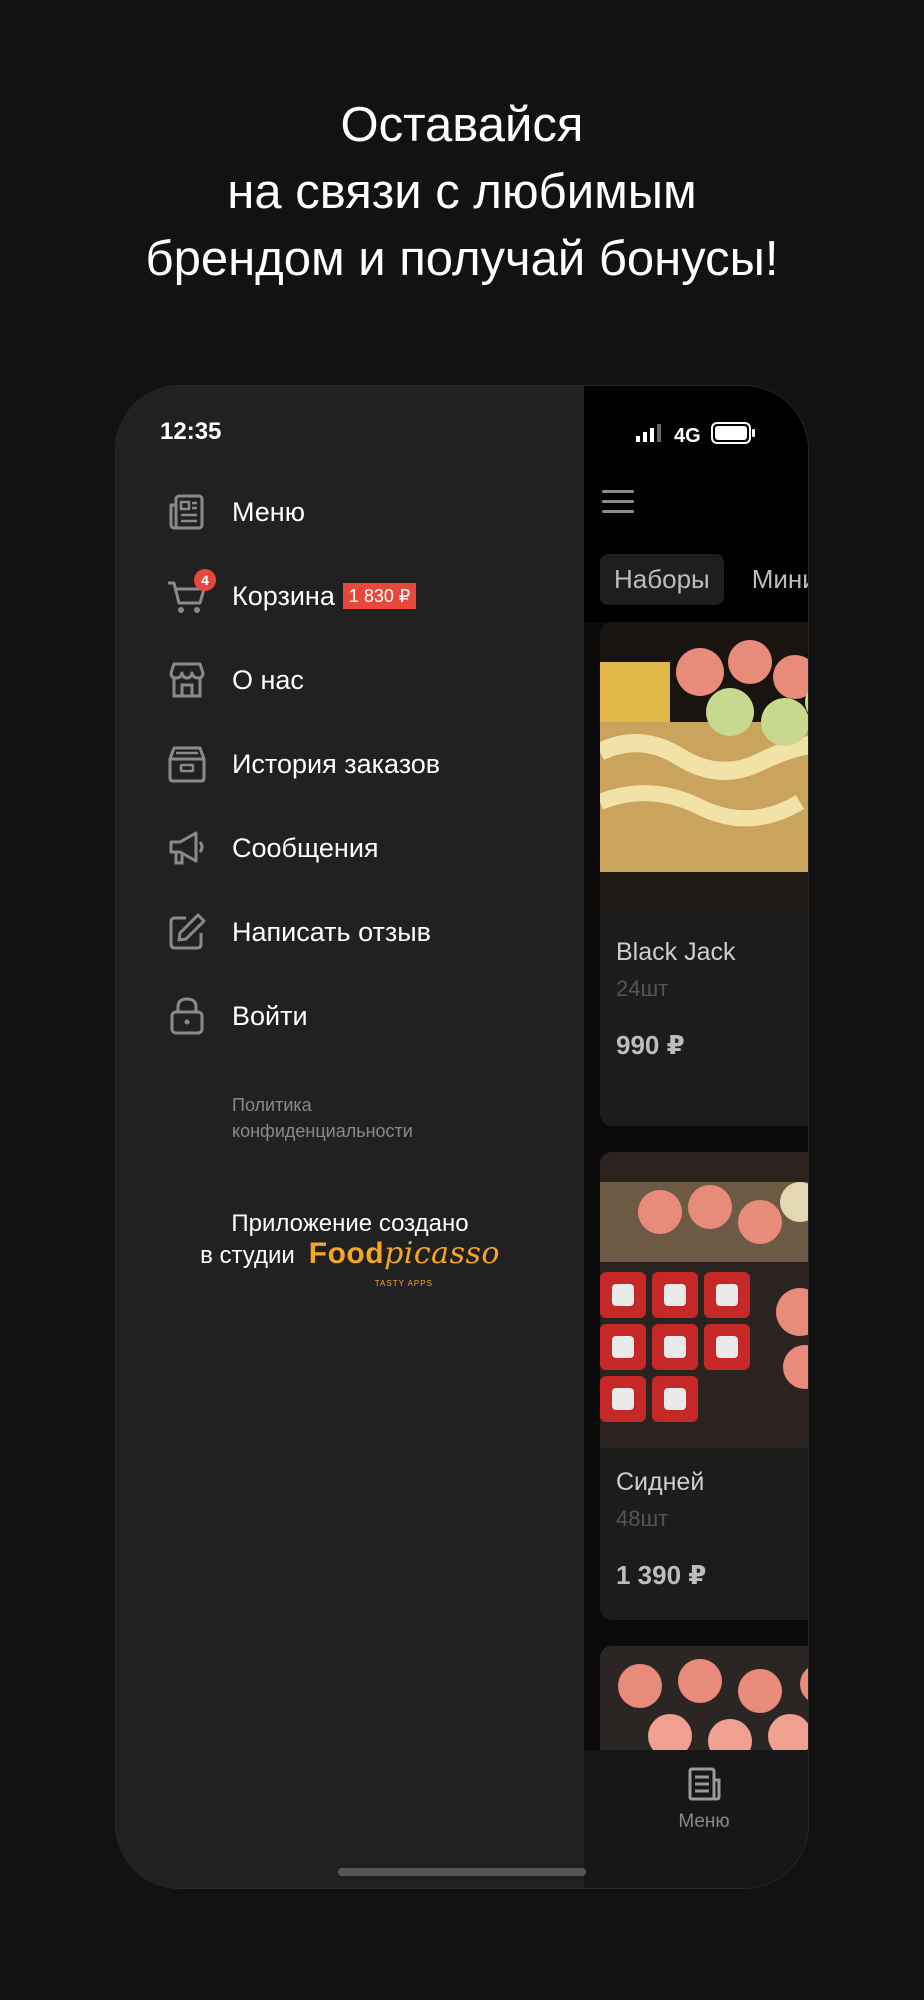  Describe the element at coordinates (733, 436) in the screenshot. I see `battery-icon` at that location.